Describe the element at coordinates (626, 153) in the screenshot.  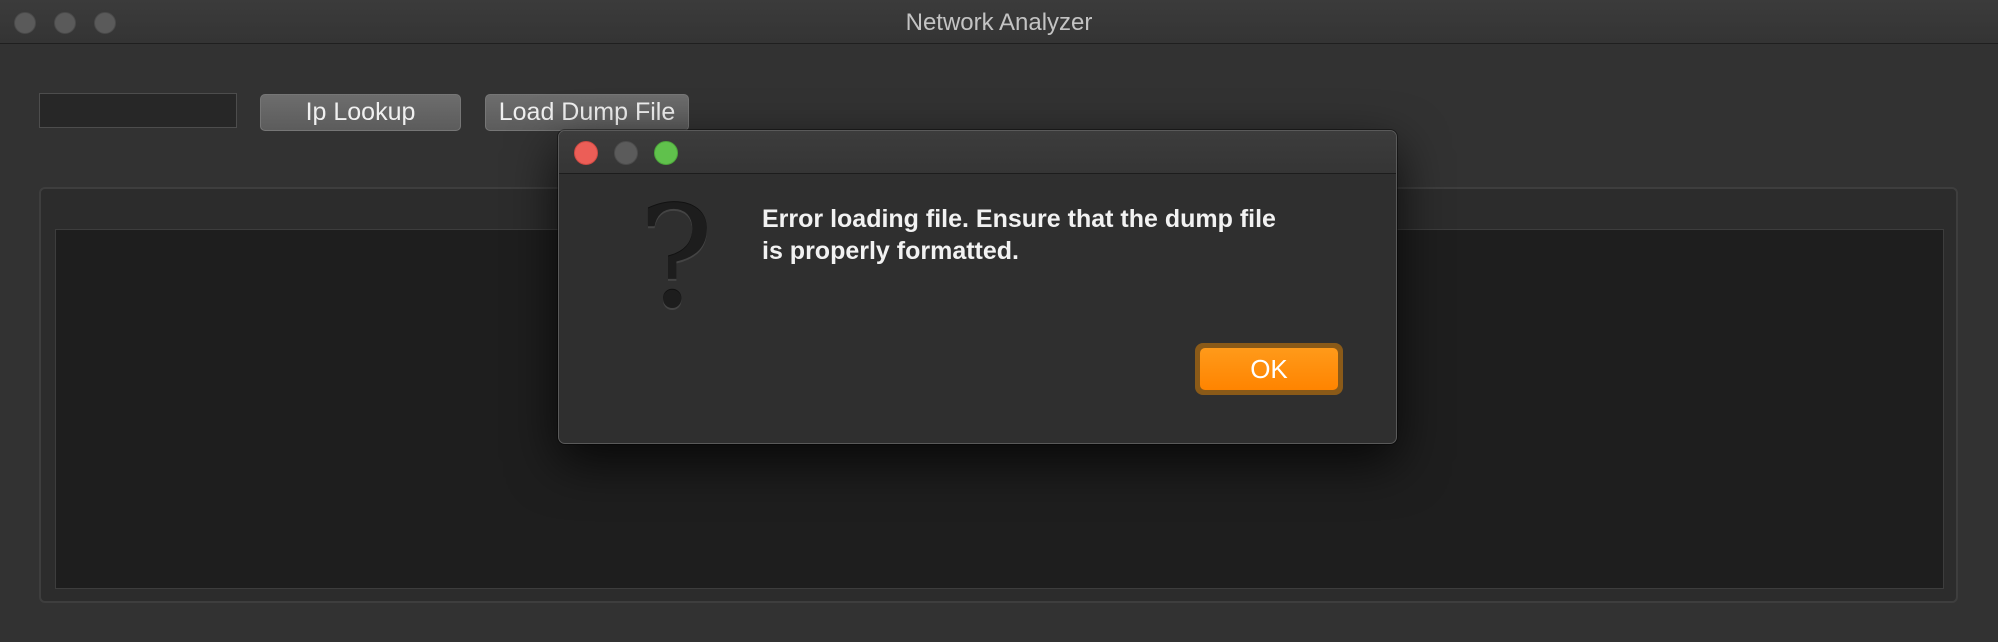
I see `dialog-minimize-button` at that location.